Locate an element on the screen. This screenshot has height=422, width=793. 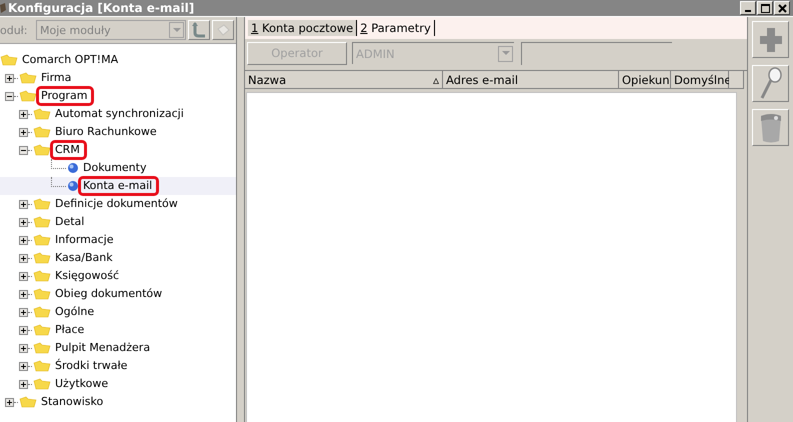
maximize-icon is located at coordinates (765, 8).